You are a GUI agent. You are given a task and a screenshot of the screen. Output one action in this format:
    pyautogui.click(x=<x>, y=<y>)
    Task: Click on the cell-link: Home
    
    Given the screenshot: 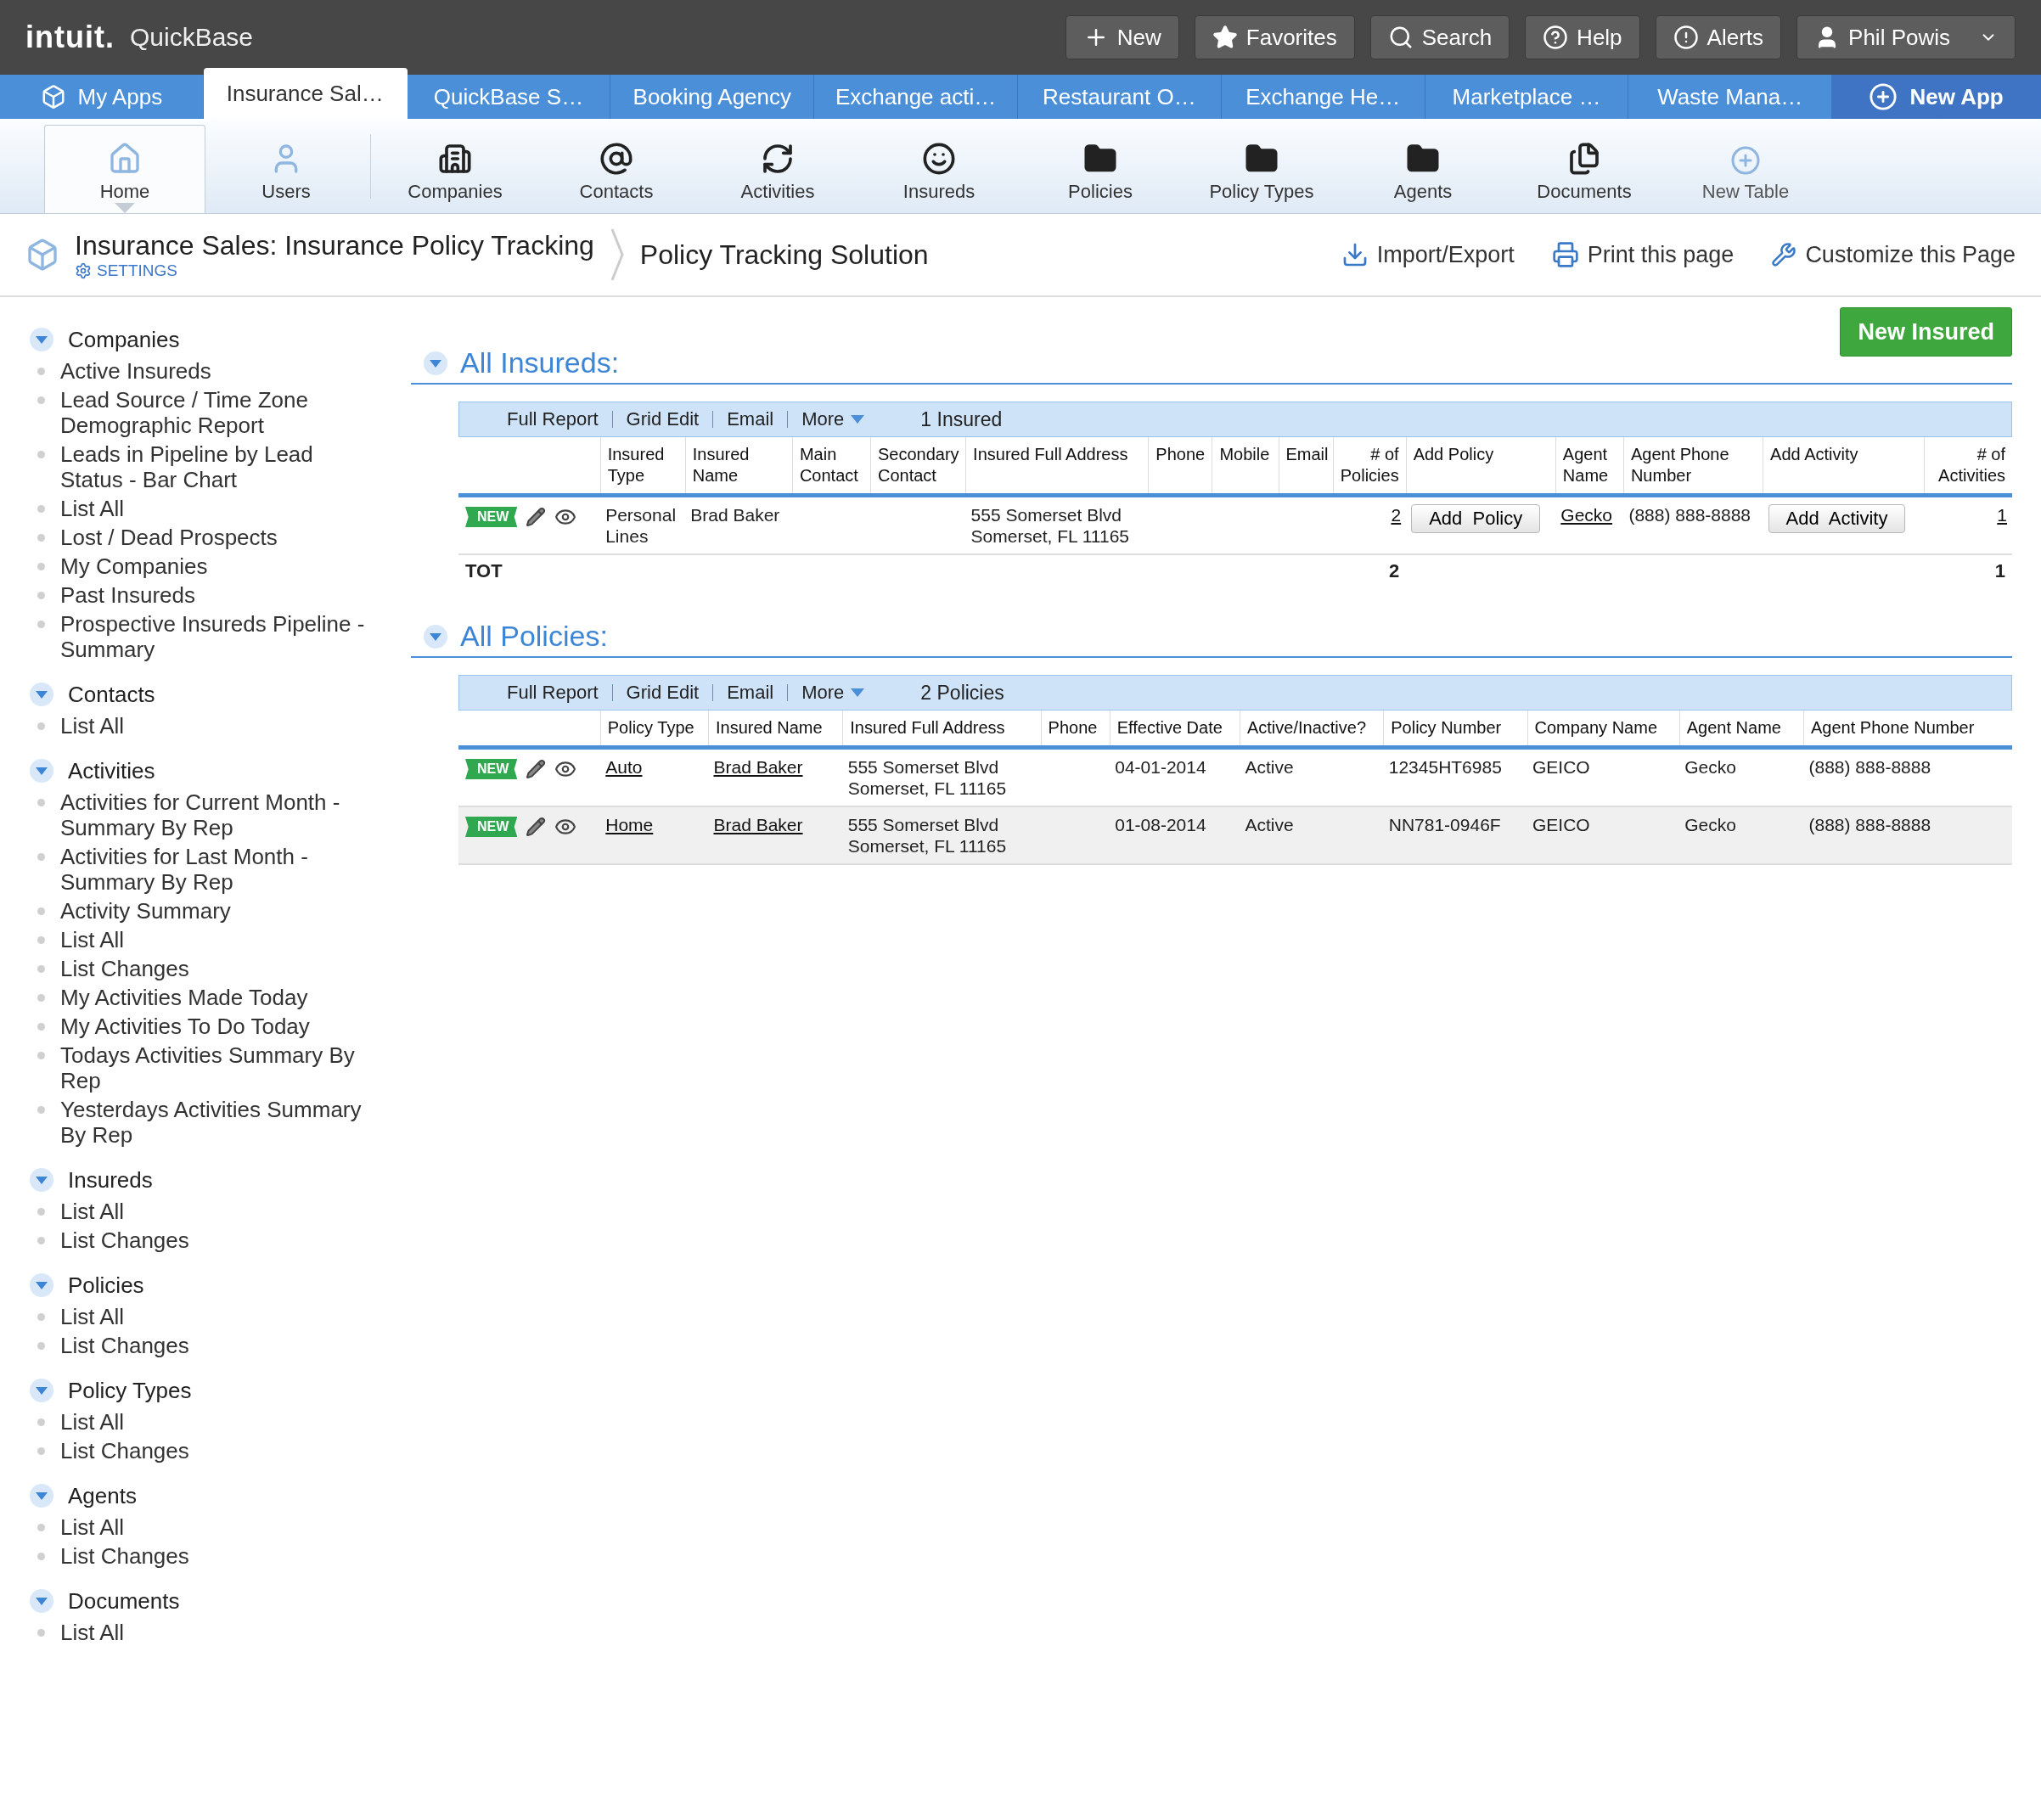 What is the action you would take?
    pyautogui.click(x=629, y=824)
    